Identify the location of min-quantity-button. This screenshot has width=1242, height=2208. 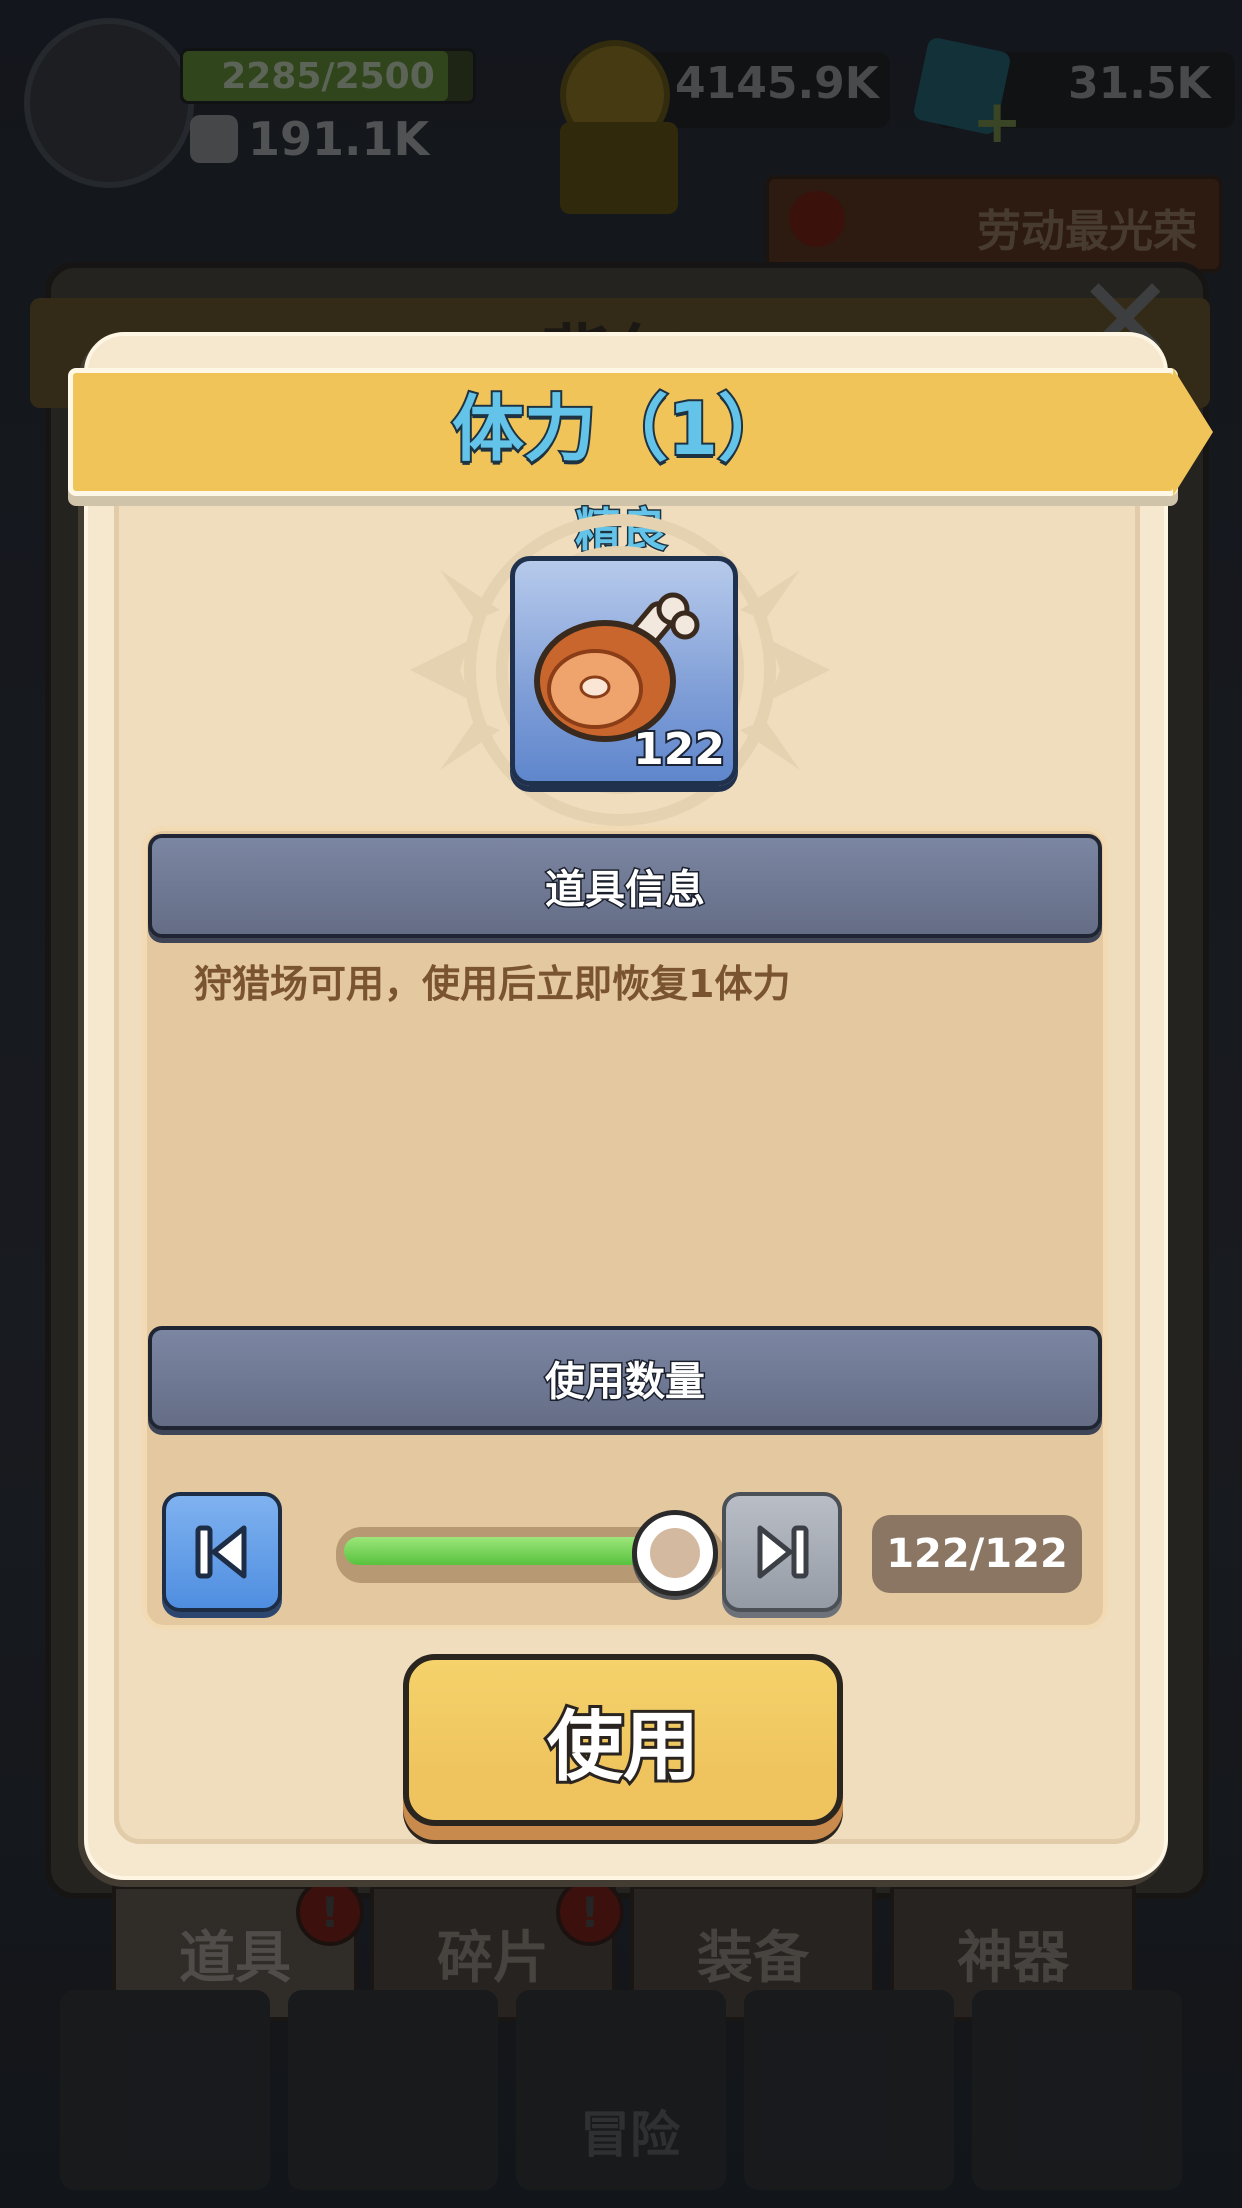
(222, 1552).